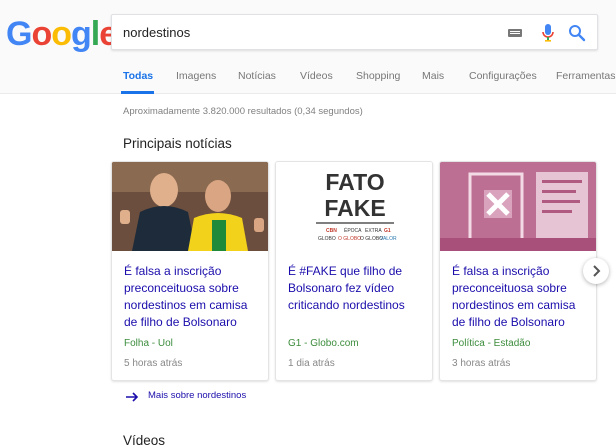 The width and height of the screenshot is (616, 448). Describe the element at coordinates (354, 182) in the screenshot. I see `fato-text: FATO` at that location.